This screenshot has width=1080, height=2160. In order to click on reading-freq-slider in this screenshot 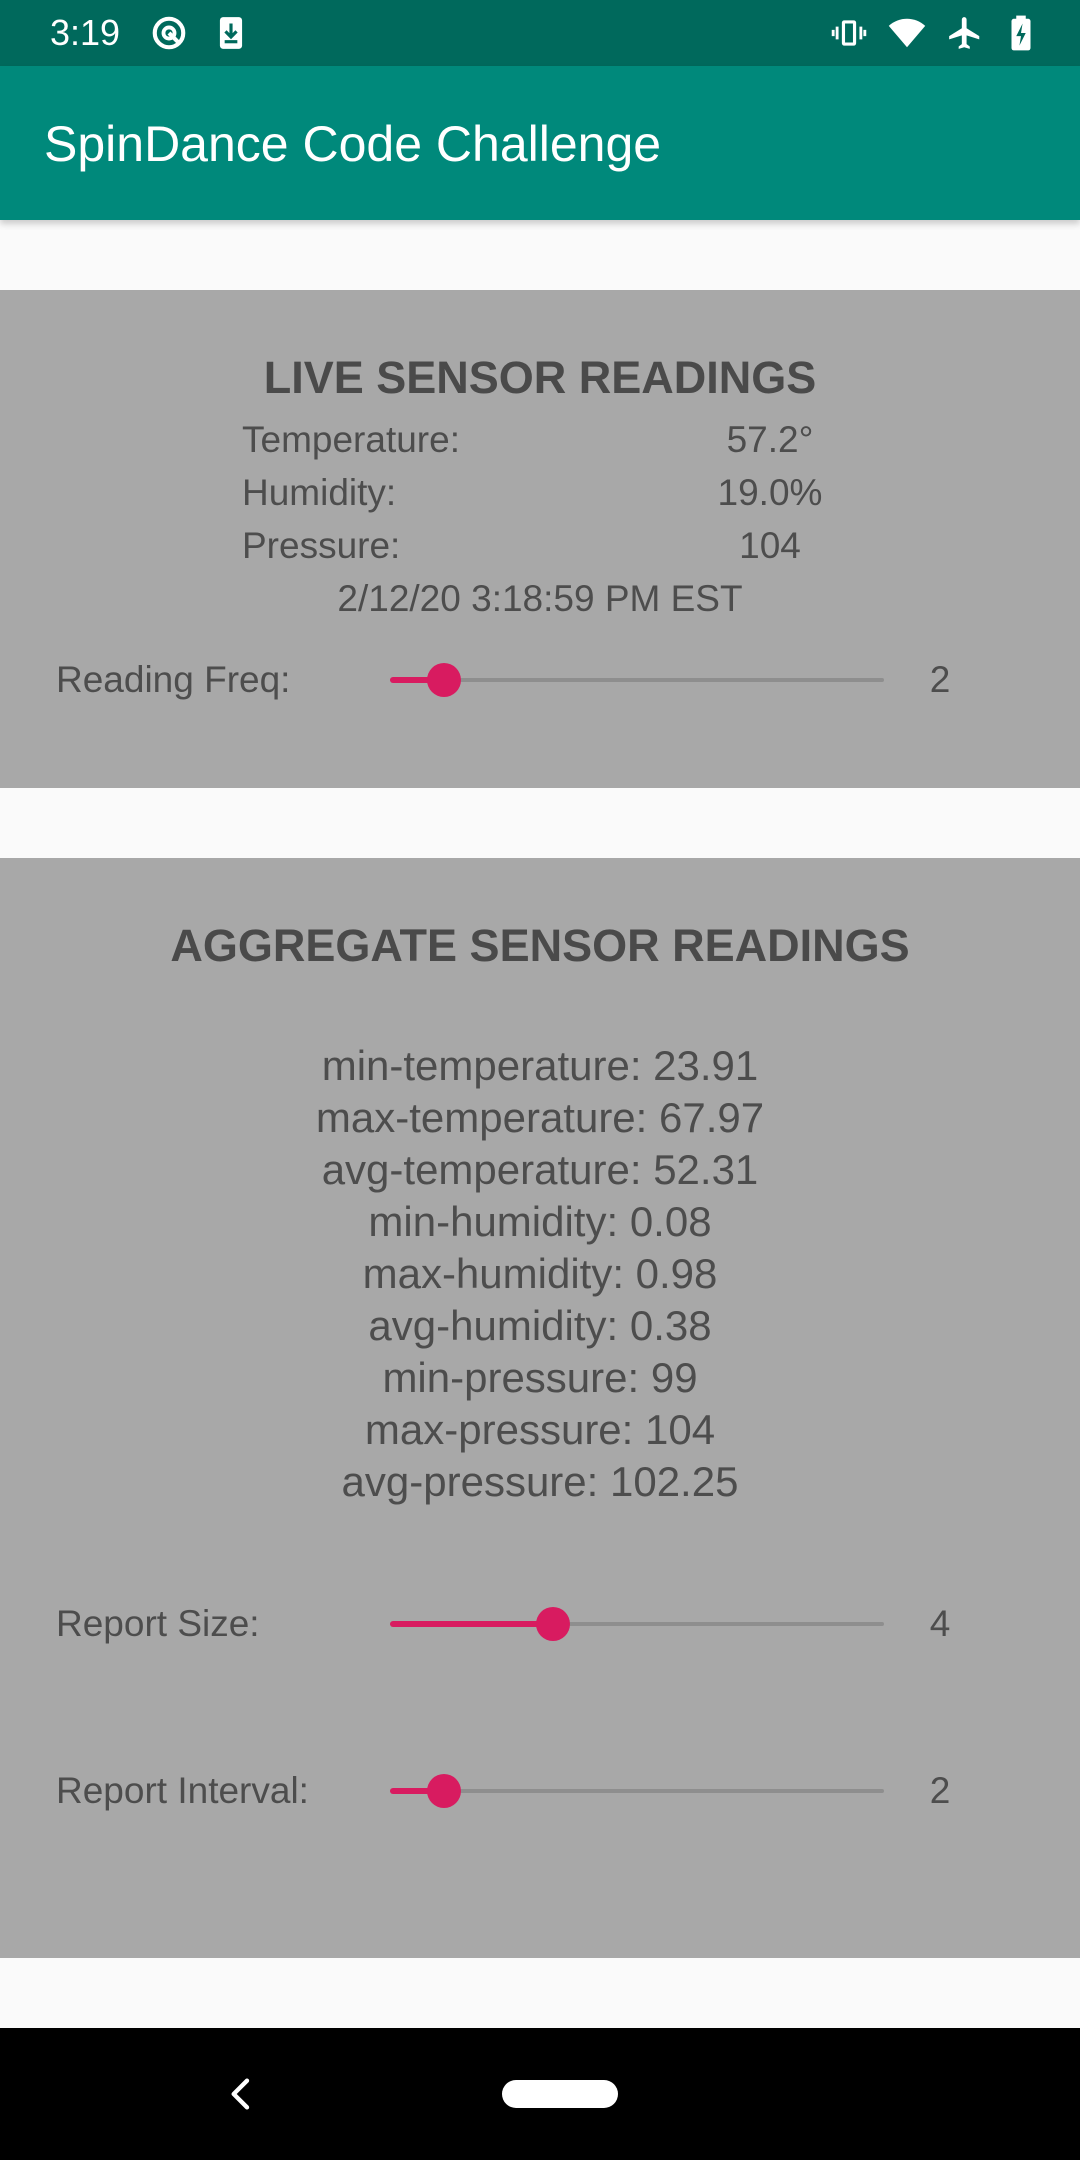, I will do `click(637, 680)`.